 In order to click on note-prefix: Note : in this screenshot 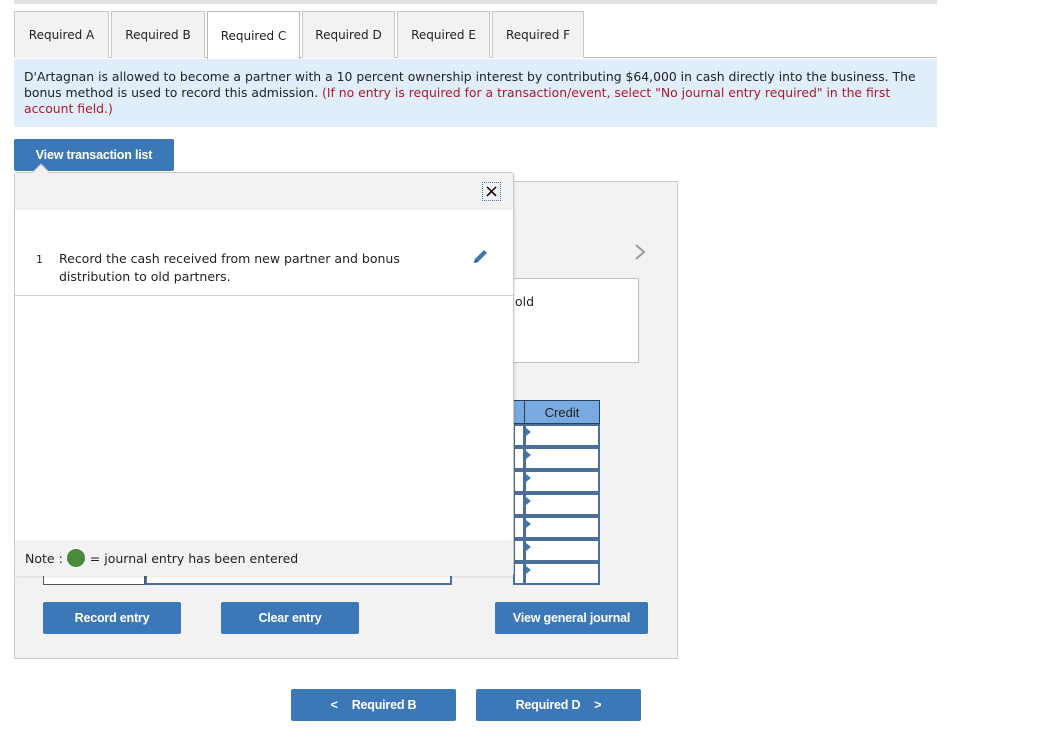, I will do `click(44, 558)`.